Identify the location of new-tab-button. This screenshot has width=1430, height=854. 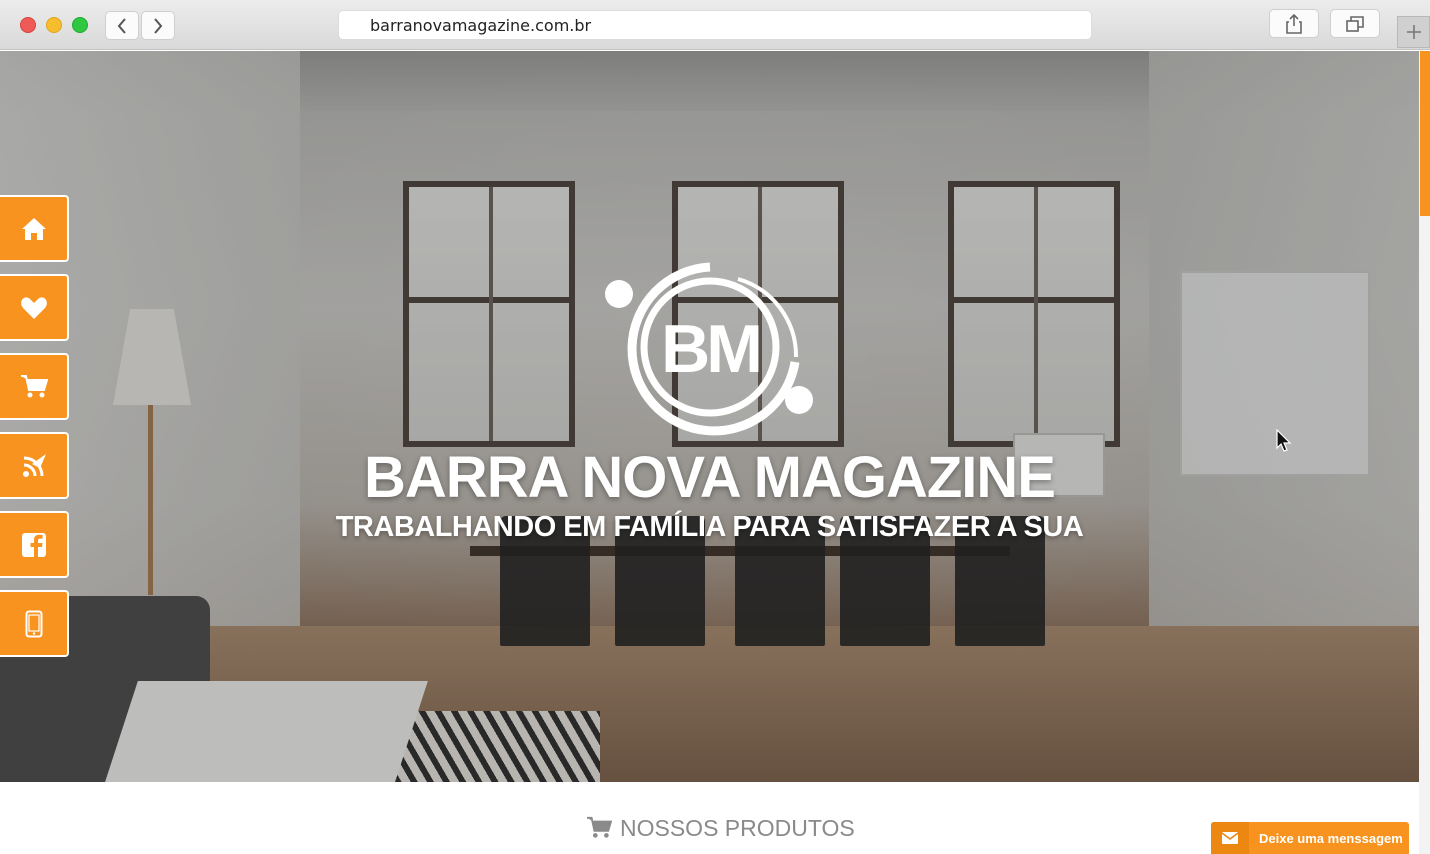
(1413, 32).